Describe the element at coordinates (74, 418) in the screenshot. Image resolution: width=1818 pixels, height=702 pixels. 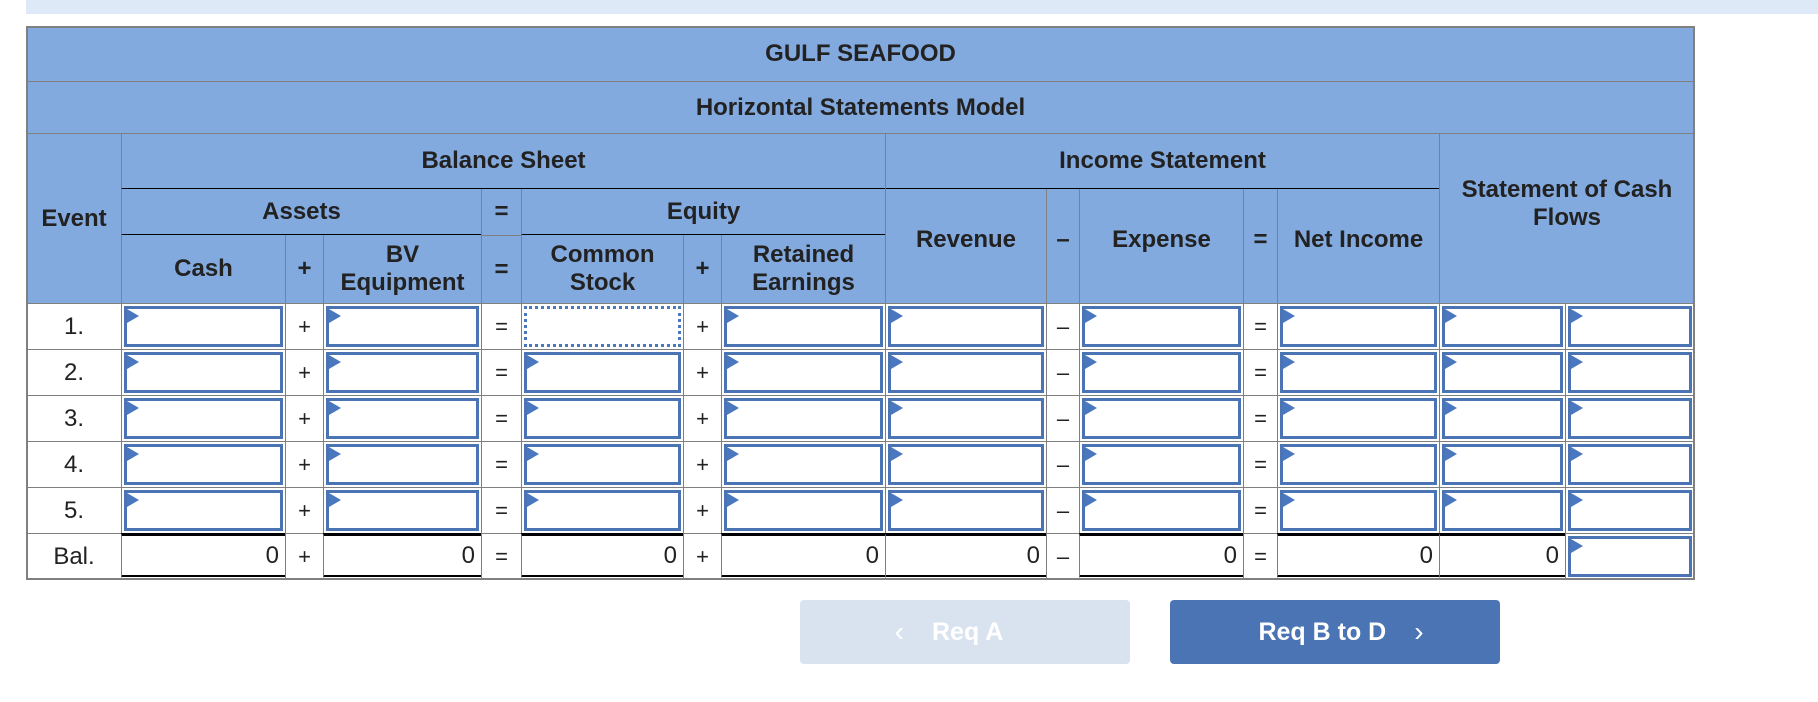
I see `event-label: 3.` at that location.